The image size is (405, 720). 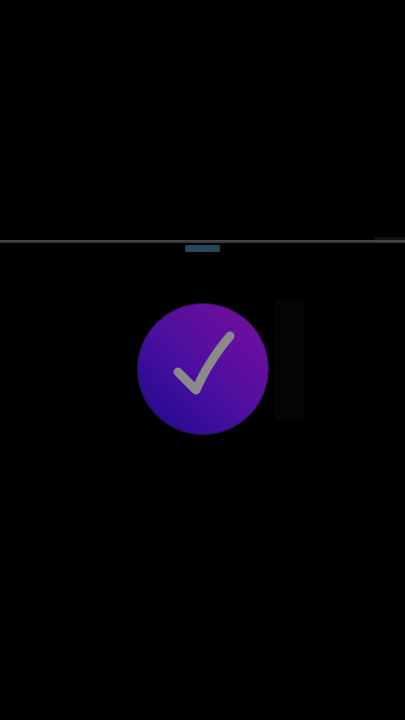 What do you see at coordinates (290, 360) in the screenshot?
I see `shadow-overlay` at bounding box center [290, 360].